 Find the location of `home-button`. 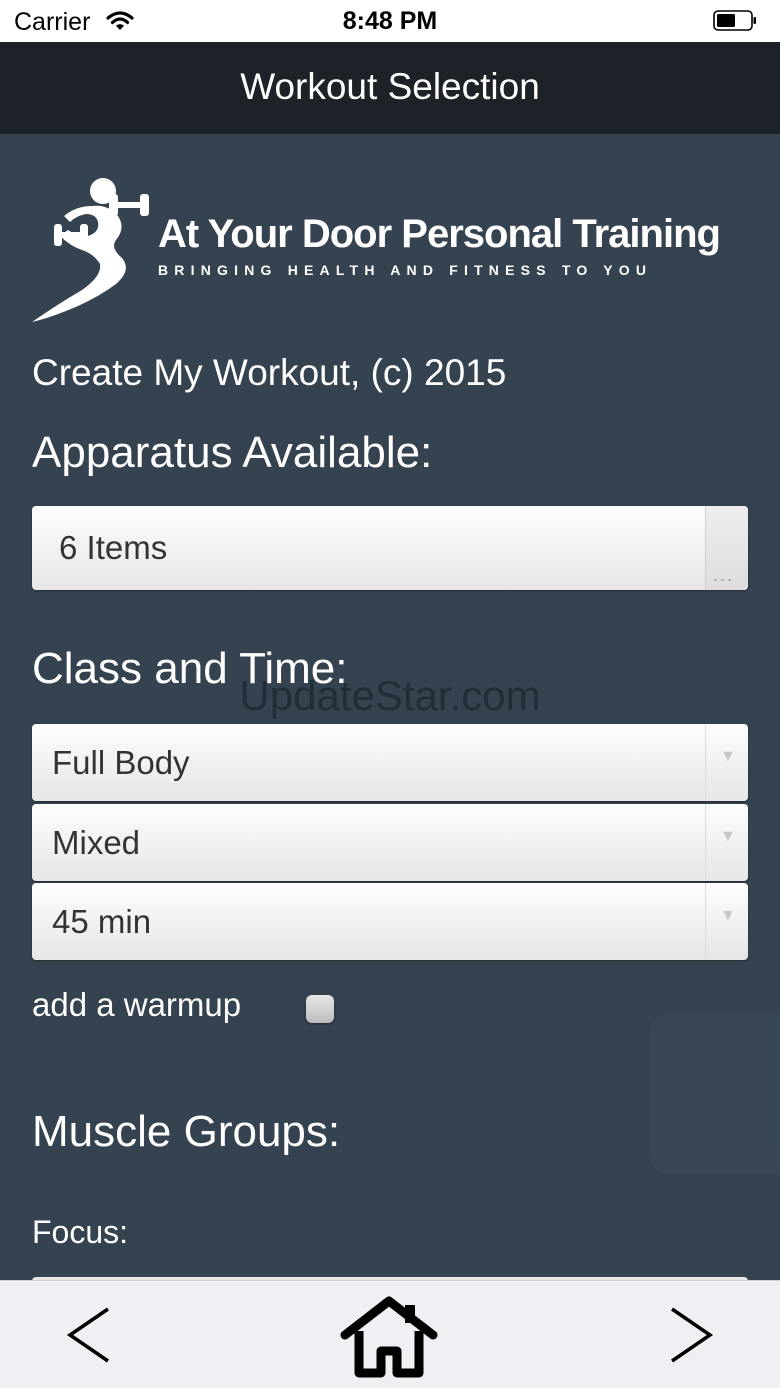

home-button is located at coordinates (389, 1337).